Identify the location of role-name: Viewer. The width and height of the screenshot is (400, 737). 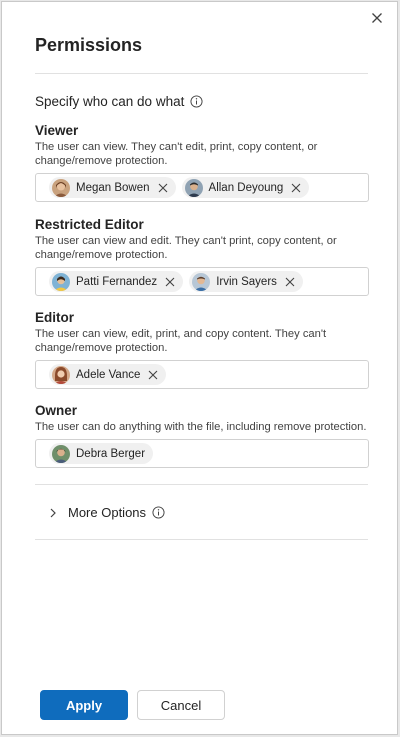
(57, 130).